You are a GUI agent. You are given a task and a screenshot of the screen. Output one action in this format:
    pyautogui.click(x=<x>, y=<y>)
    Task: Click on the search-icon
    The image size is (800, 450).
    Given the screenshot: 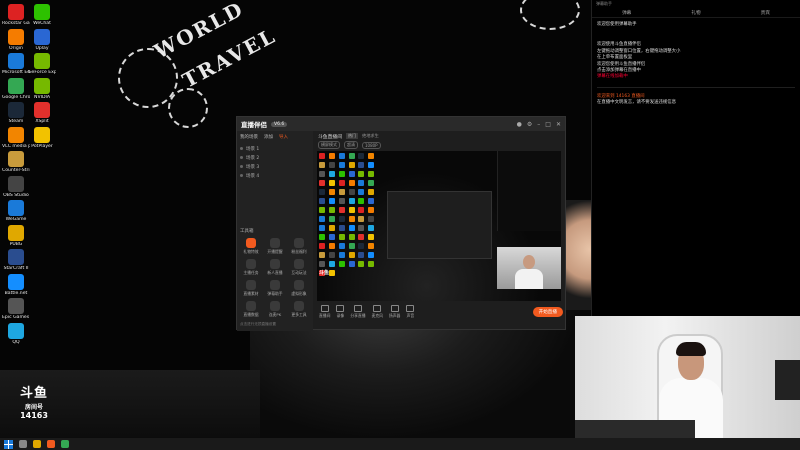 What is the action you would take?
    pyautogui.click(x=23, y=444)
    